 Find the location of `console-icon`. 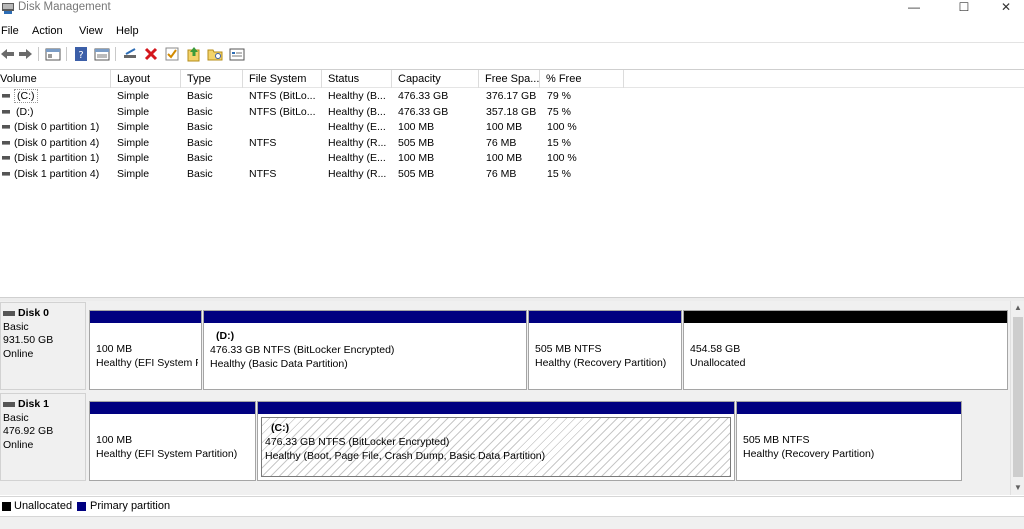

console-icon is located at coordinates (237, 54).